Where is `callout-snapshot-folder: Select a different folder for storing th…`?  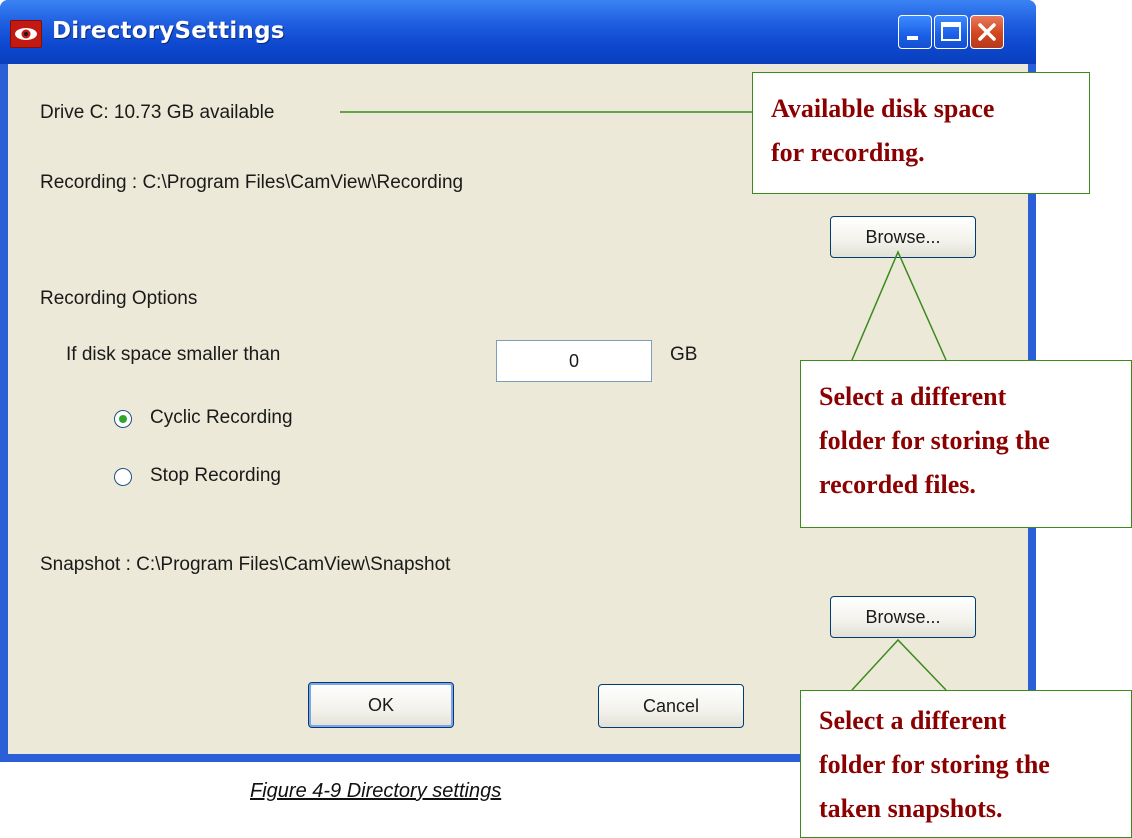 callout-snapshot-folder: Select a different folder for storing th… is located at coordinates (966, 764).